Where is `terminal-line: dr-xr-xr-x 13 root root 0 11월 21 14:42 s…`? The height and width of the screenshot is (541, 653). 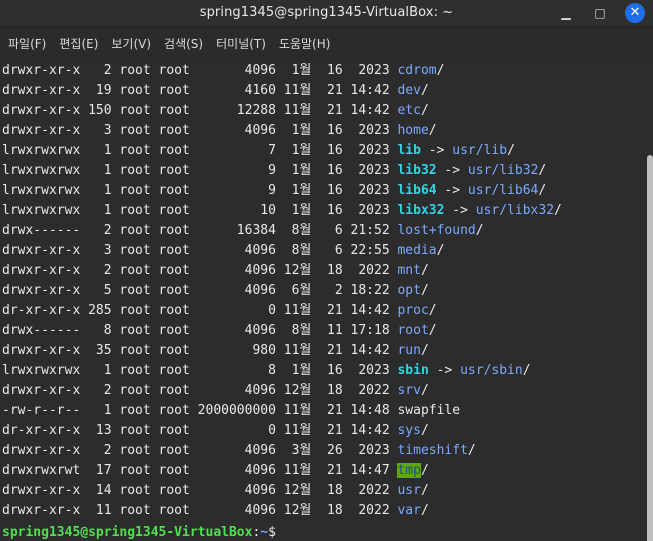
terminal-line: dr-xr-xr-x 13 root root 0 11월 21 14:42 s… is located at coordinates (327, 431).